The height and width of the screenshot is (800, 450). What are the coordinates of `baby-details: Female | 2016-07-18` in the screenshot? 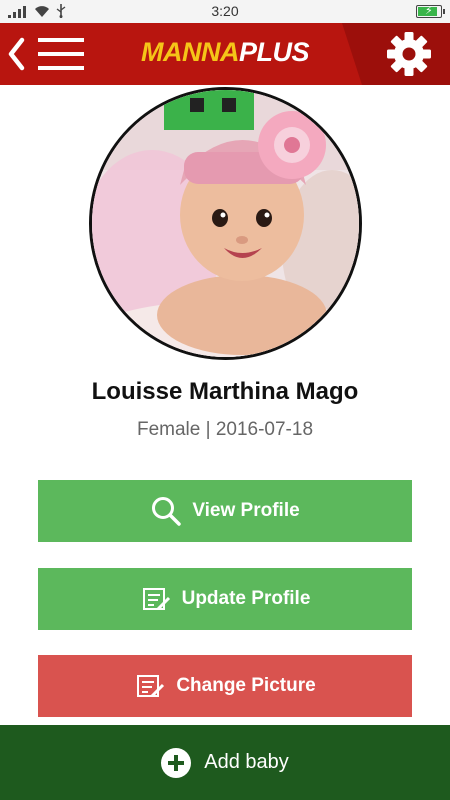 It's located at (225, 429).